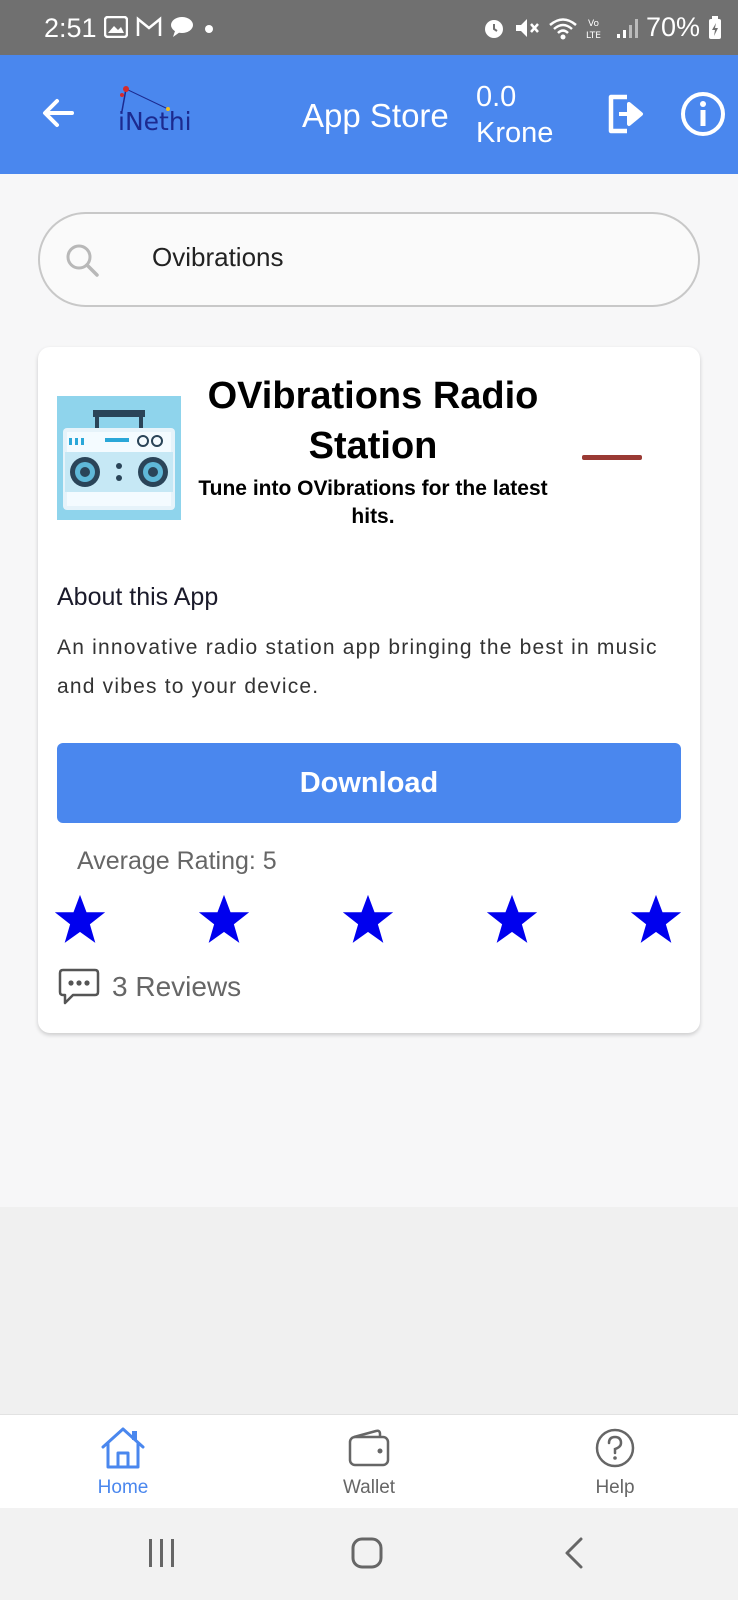 Image resolution: width=738 pixels, height=1600 pixels. I want to click on signal-icon, so click(627, 28).